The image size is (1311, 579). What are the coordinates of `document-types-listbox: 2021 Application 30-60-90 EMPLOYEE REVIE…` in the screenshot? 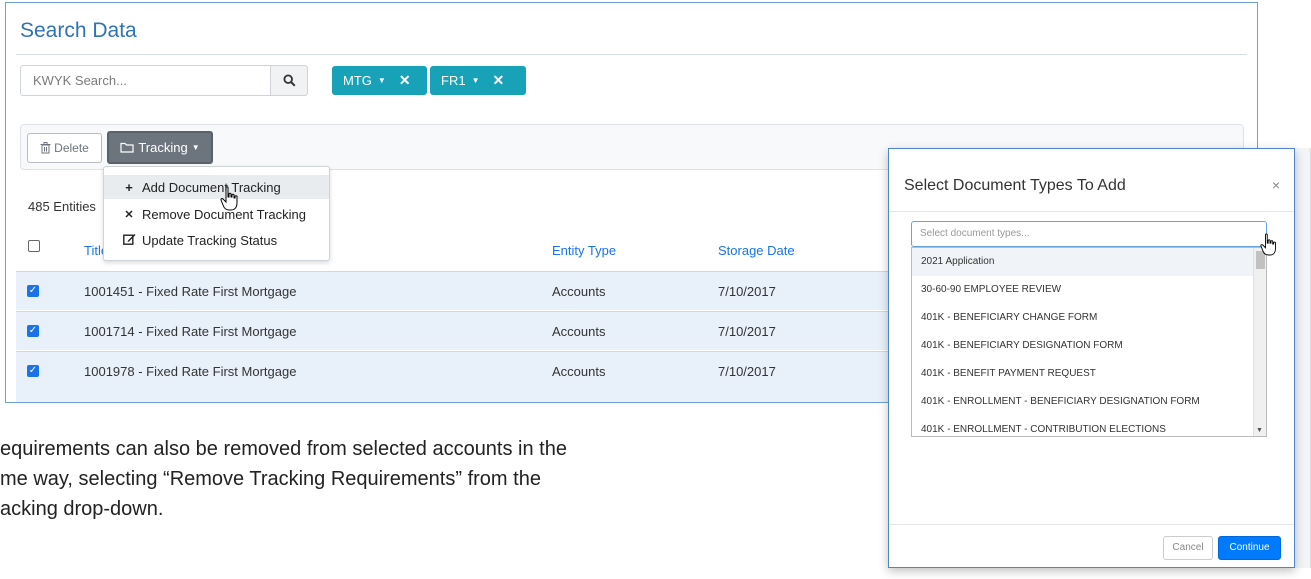 It's located at (1089, 342).